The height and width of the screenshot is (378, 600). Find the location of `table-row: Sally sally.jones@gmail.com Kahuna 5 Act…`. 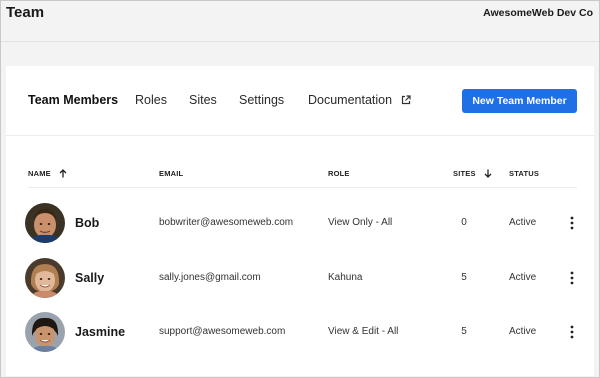

table-row: Sally sally.jones@gmail.com Kahuna 5 Act… is located at coordinates (300, 278).